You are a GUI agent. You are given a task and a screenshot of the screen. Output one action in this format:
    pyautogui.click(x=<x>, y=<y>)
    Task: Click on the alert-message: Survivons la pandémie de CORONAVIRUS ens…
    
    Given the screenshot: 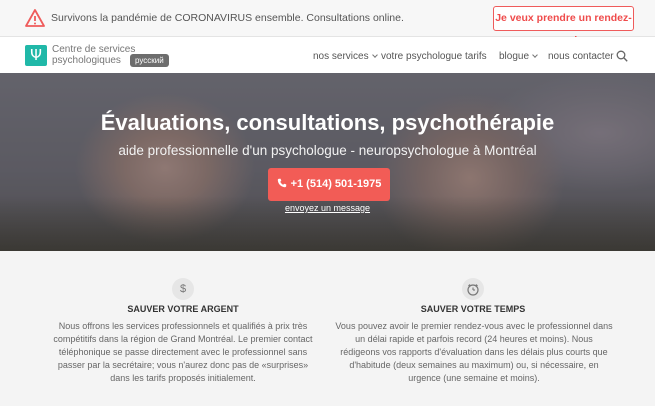 What is the action you would take?
    pyautogui.click(x=227, y=18)
    